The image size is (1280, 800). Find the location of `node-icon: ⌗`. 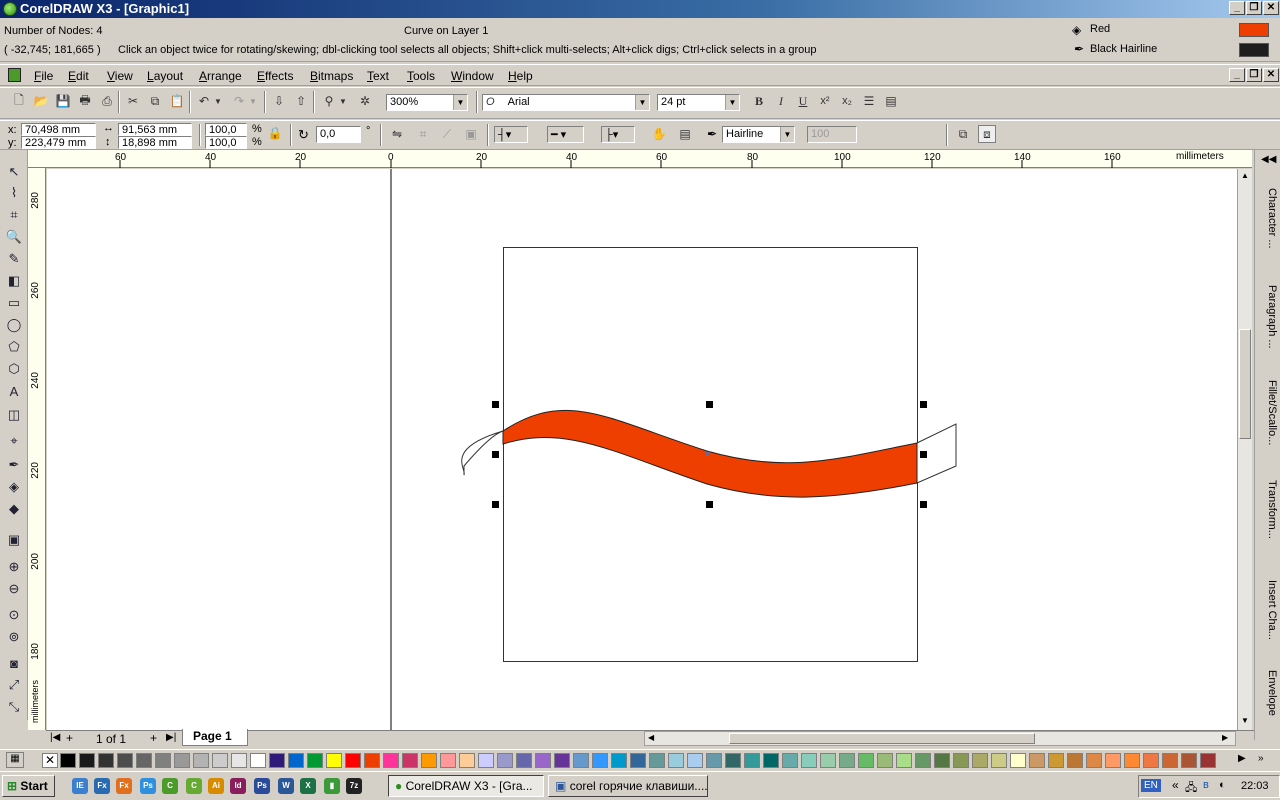

node-icon: ⌗ is located at coordinates (423, 134).